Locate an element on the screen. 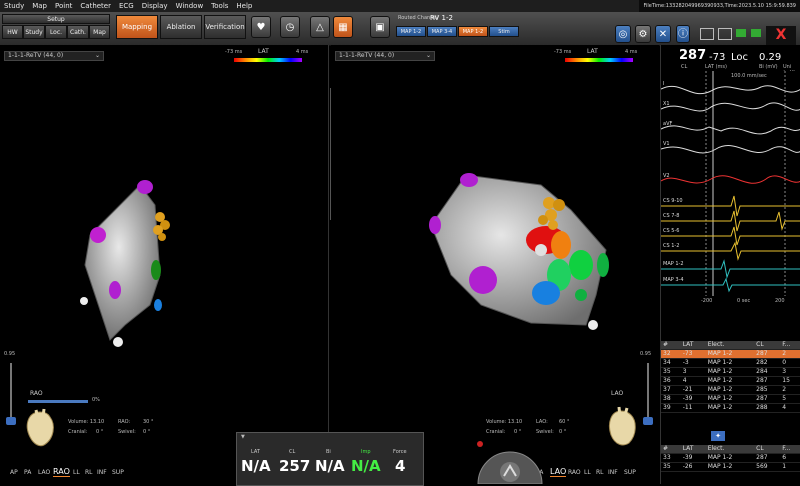 Image resolution: width=800 pixels, height=486 pixels. view-rao-left: RAO is located at coordinates (61, 472).